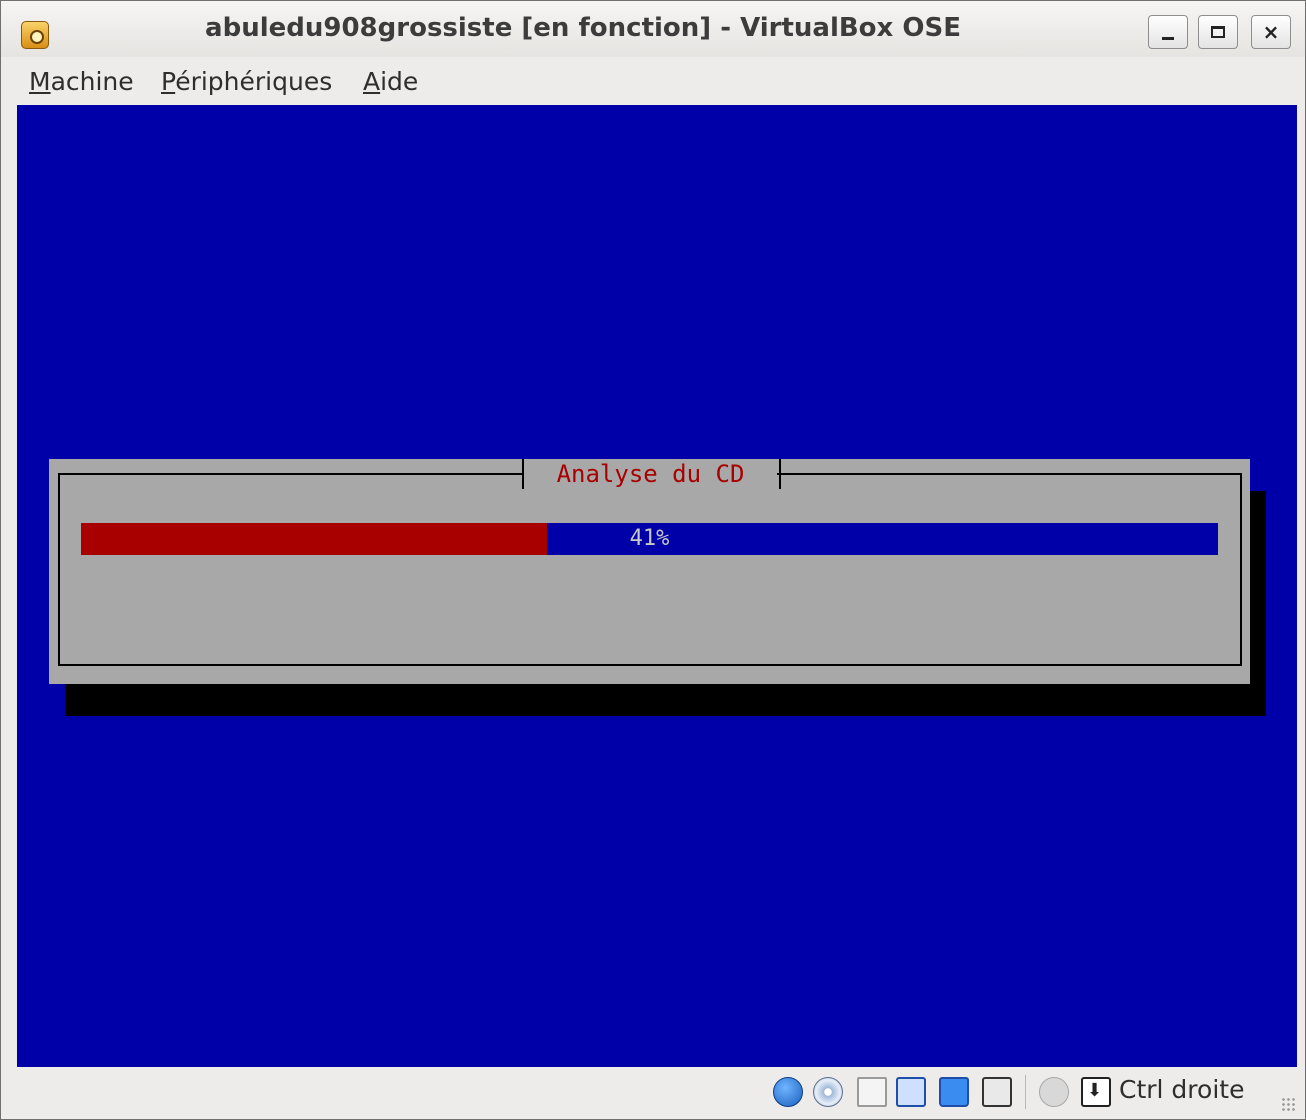  I want to click on mnemonic-letter: M, so click(40, 81).